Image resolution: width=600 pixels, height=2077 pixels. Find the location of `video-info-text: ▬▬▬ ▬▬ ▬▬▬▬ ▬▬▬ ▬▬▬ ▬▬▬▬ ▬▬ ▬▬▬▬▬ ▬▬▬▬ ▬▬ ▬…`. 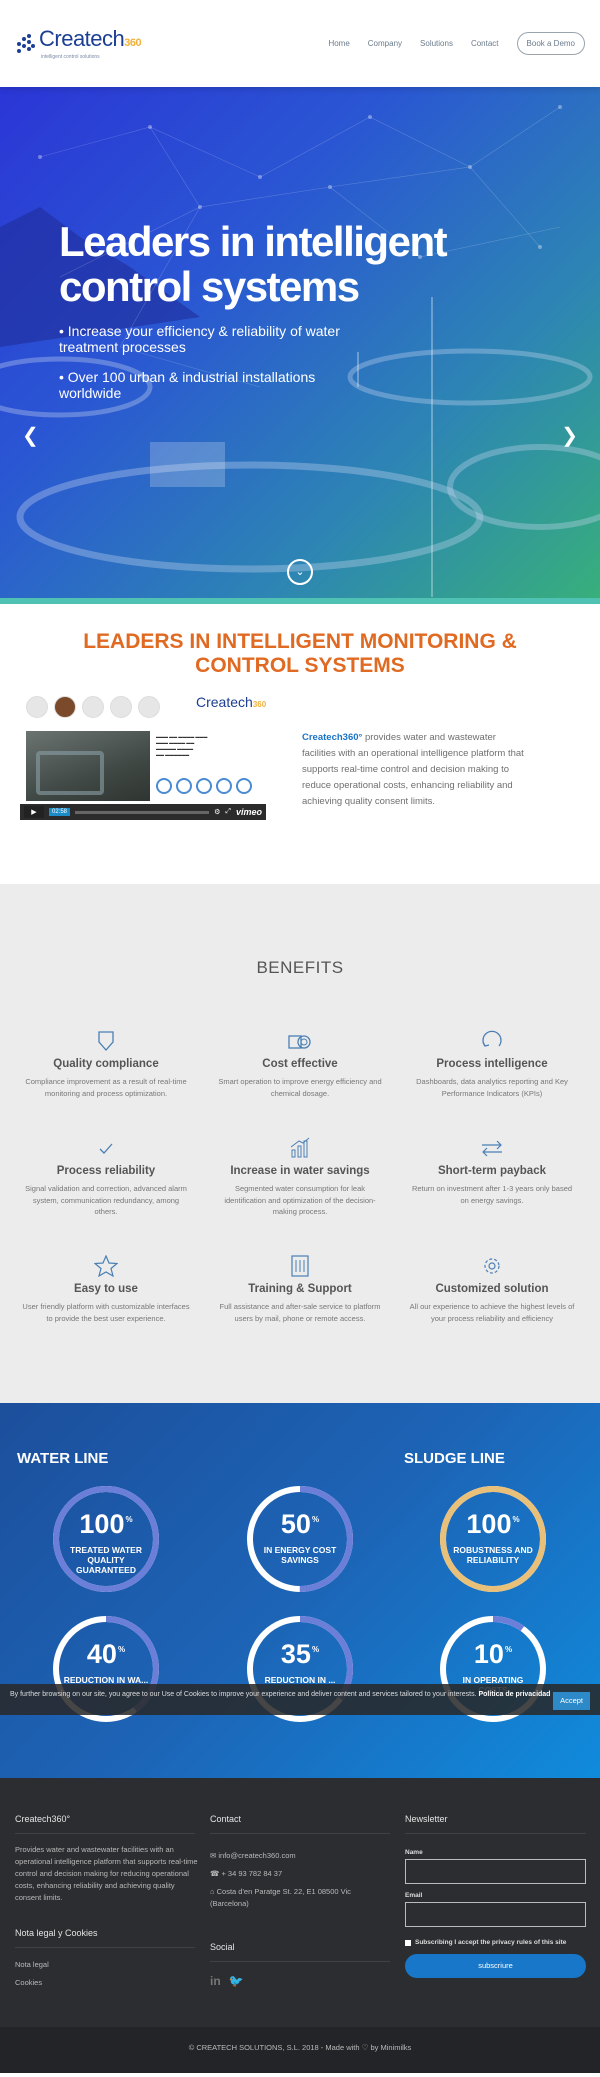

video-info-text: ▬▬▬ ▬▬ ▬▬▬▬ ▬▬▬ ▬▬▬ ▬▬▬▬ ▬▬ ▬▬▬▬▬ ▬▬▬▬ ▬▬ ▬… is located at coordinates (182, 745).